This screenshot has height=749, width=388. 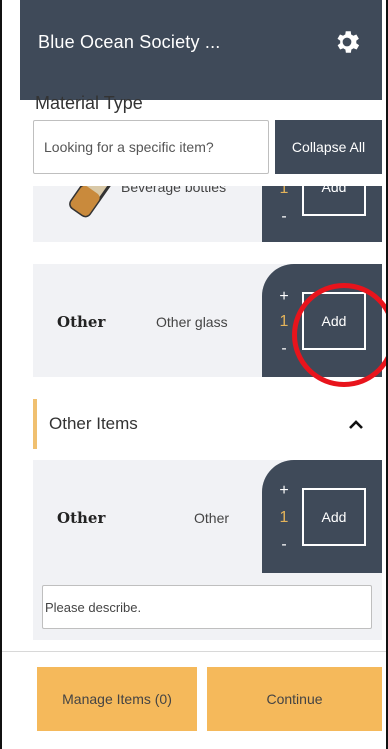 I want to click on group-header-other-items: Other Items, so click(x=207, y=424).